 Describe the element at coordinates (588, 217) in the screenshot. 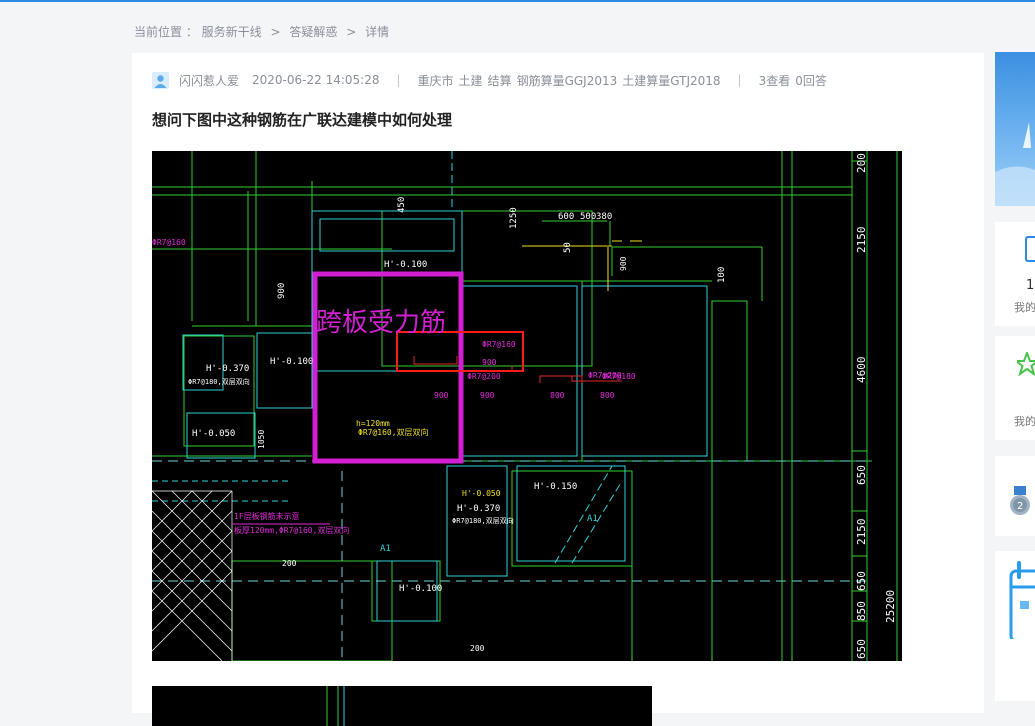

I see `dim-top-4: 500` at that location.